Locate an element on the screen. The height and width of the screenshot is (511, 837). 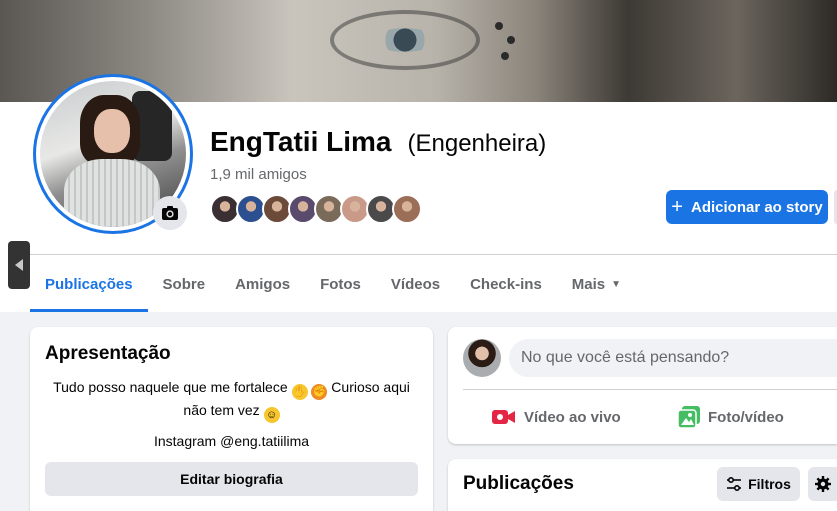
bio-part-3: não tem vez is located at coordinates (221, 410).